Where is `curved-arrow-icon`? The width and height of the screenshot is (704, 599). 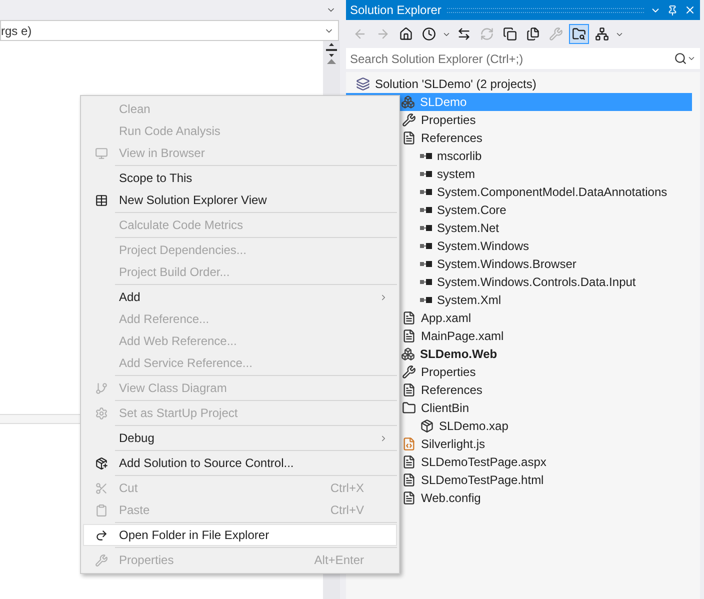 curved-arrow-icon is located at coordinates (101, 535).